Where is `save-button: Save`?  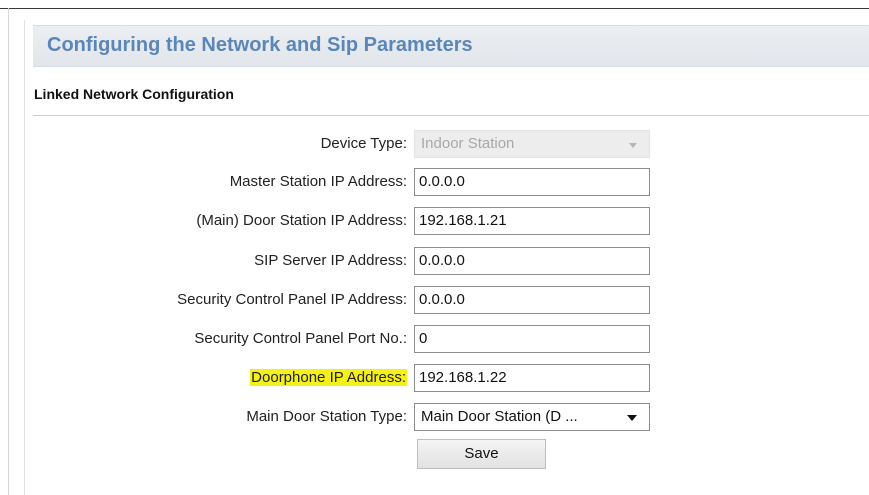
save-button: Save is located at coordinates (481, 454).